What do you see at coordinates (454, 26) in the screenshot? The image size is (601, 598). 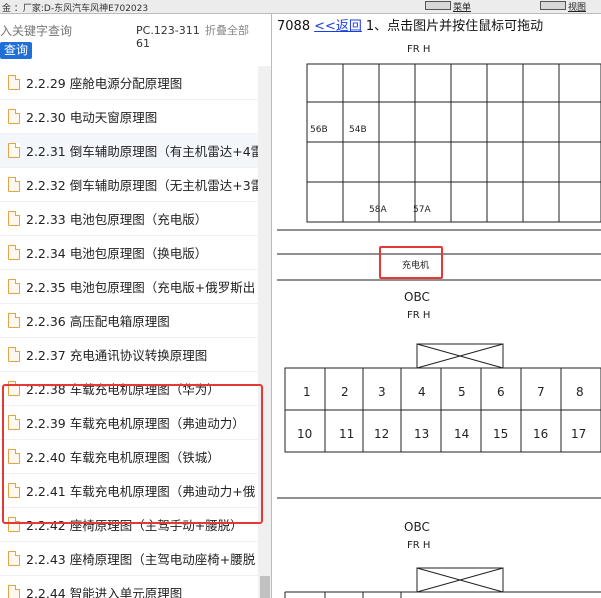 I see `instruction-text: 1、点击图片并按住鼠标可拖动` at bounding box center [454, 26].